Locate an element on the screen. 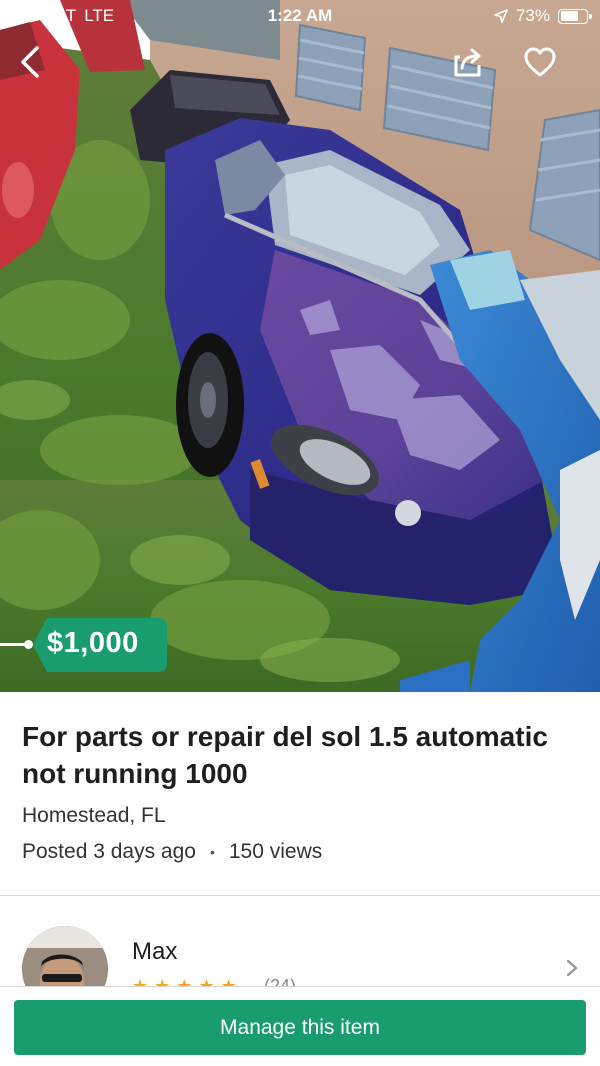 This screenshot has height=1066, width=600. bottom-action-bar: Manage this item is located at coordinates (300, 1026).